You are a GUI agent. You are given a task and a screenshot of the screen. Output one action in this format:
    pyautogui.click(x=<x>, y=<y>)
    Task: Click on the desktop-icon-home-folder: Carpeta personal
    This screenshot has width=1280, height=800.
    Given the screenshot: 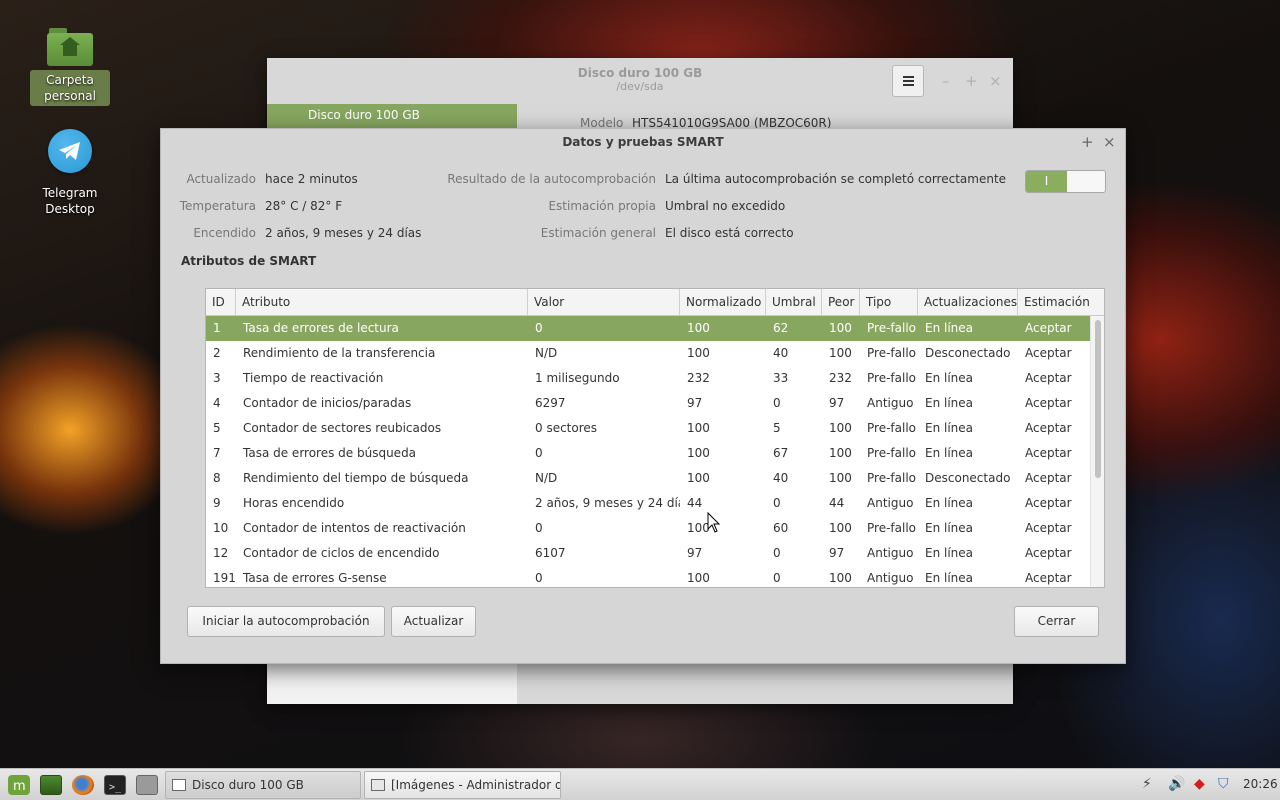 What is the action you would take?
    pyautogui.click(x=70, y=67)
    